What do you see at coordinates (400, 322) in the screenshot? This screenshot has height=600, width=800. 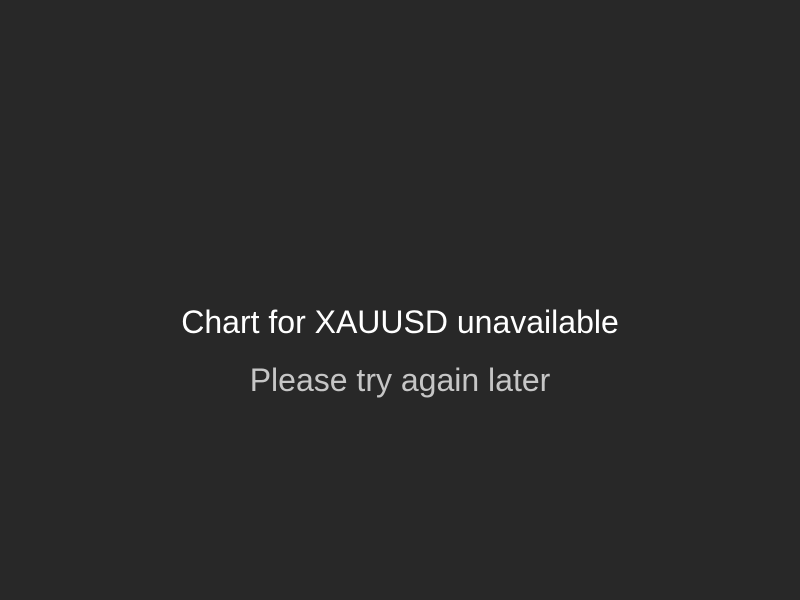 I see `unavailable-title: Chart for XAUUSD unavailable` at bounding box center [400, 322].